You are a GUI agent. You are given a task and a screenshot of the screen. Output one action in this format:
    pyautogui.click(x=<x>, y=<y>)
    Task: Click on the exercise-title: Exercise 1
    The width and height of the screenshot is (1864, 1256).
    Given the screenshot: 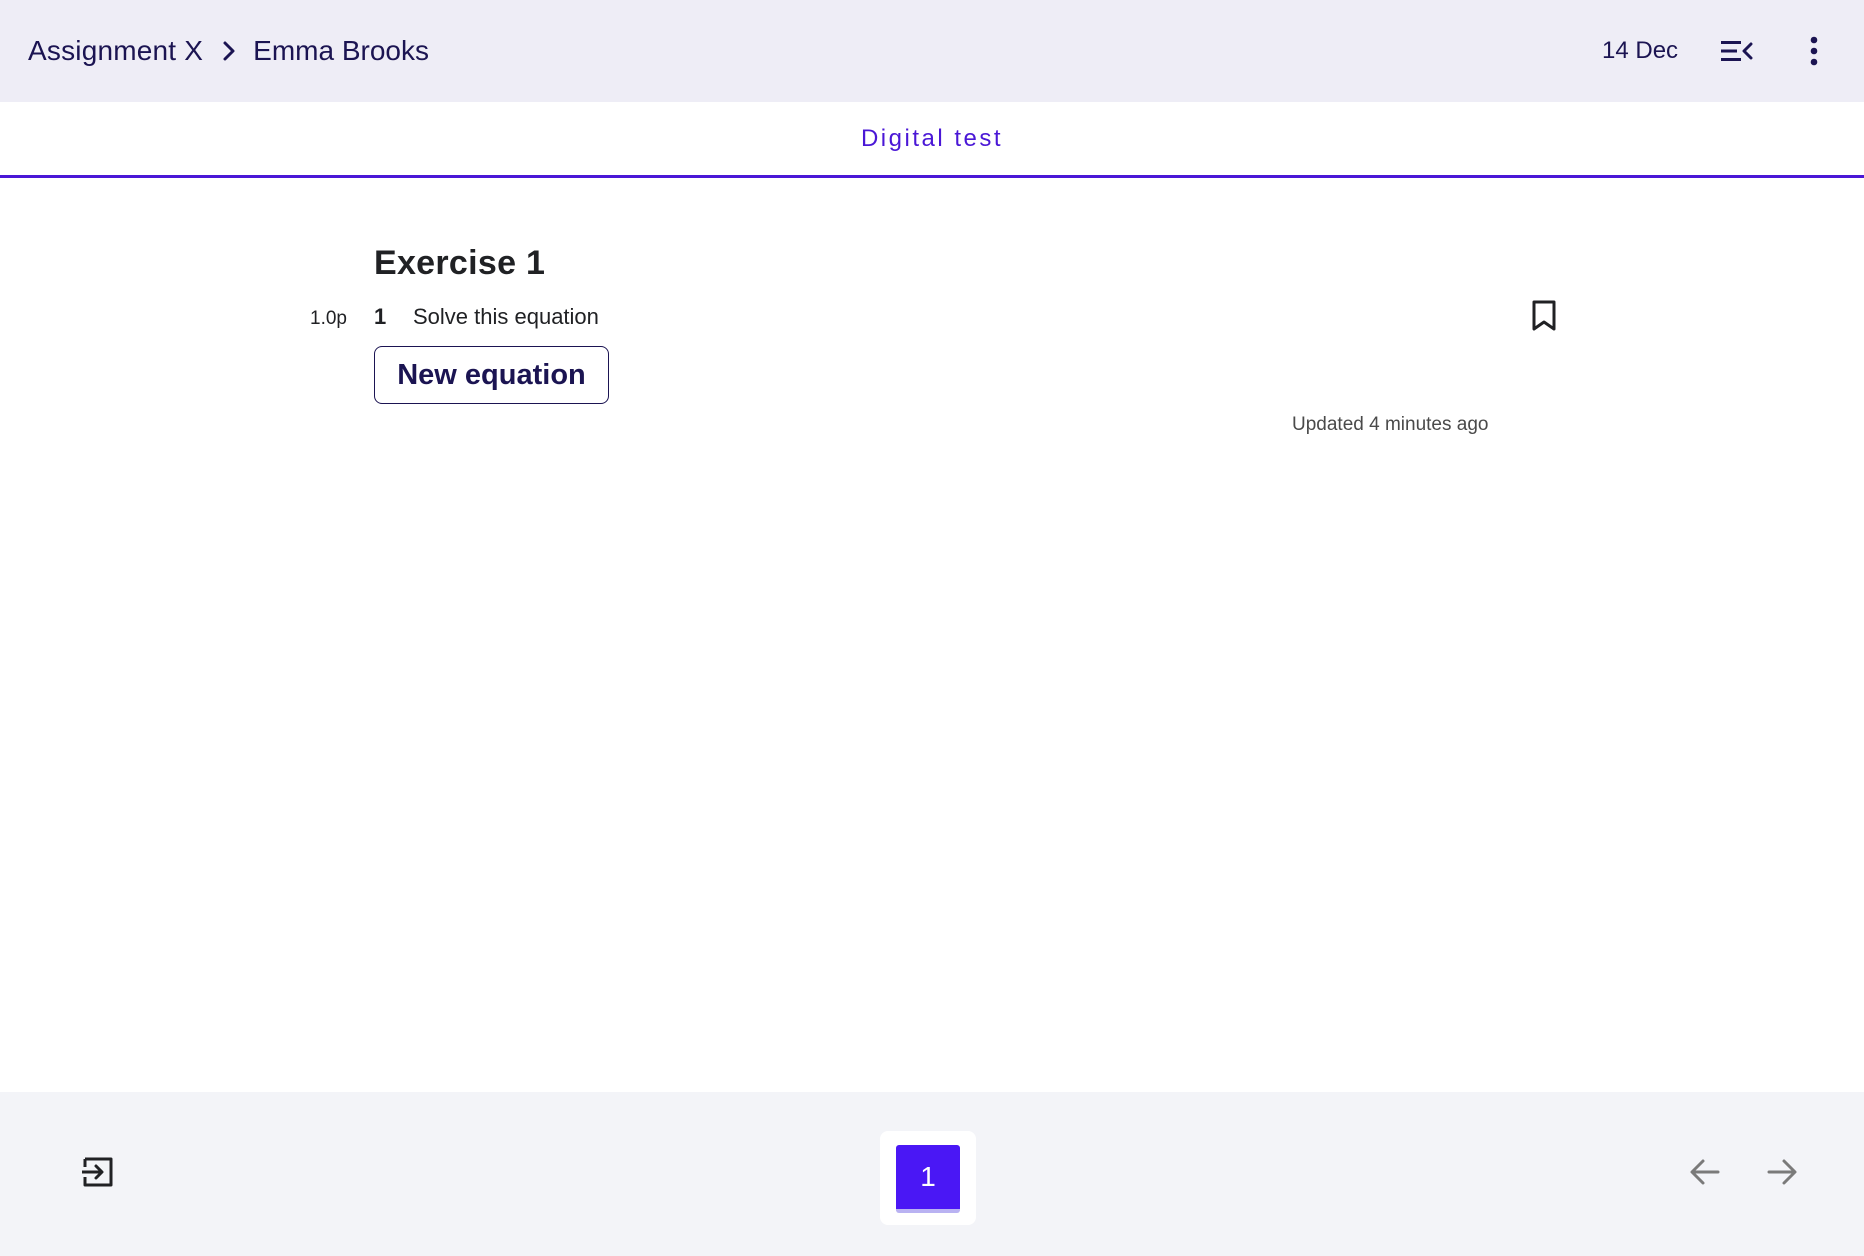 What is the action you would take?
    pyautogui.click(x=460, y=263)
    